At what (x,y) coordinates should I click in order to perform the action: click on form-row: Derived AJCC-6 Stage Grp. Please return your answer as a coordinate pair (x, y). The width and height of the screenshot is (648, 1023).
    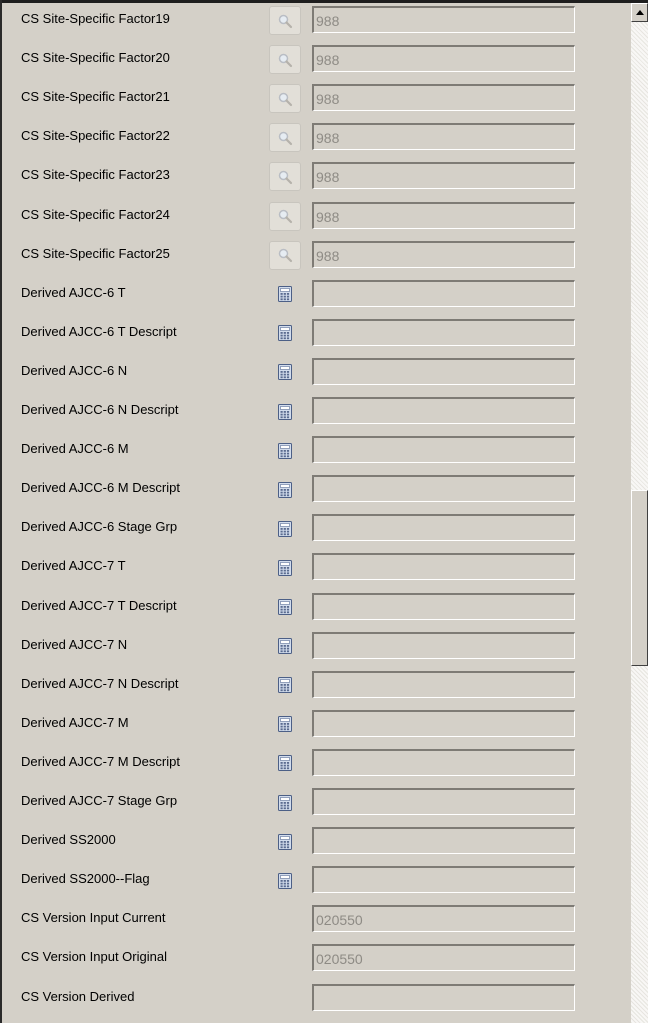
    Looking at the image, I should click on (315, 530).